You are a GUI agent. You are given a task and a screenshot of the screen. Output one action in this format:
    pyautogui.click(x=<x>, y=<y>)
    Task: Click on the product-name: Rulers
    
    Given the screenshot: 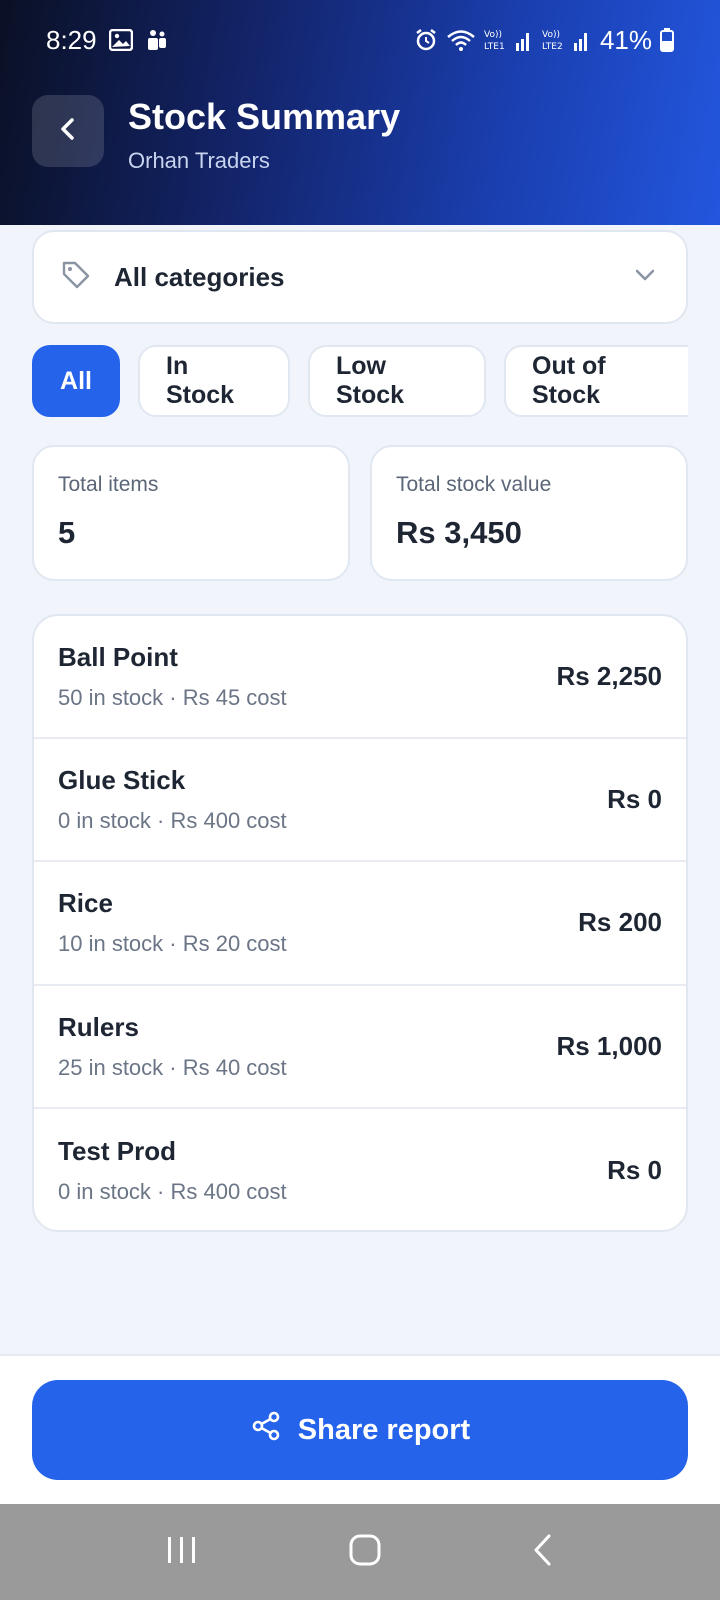 What is the action you would take?
    pyautogui.click(x=98, y=1026)
    